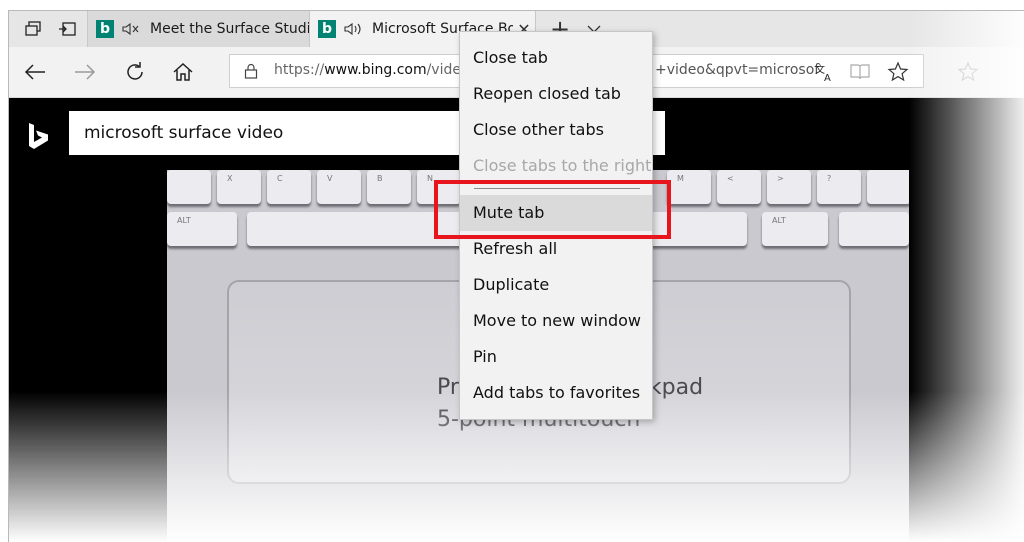 The height and width of the screenshot is (542, 1024). What do you see at coordinates (556, 58) in the screenshot?
I see `menu-item-close-tab: Close tab` at bounding box center [556, 58].